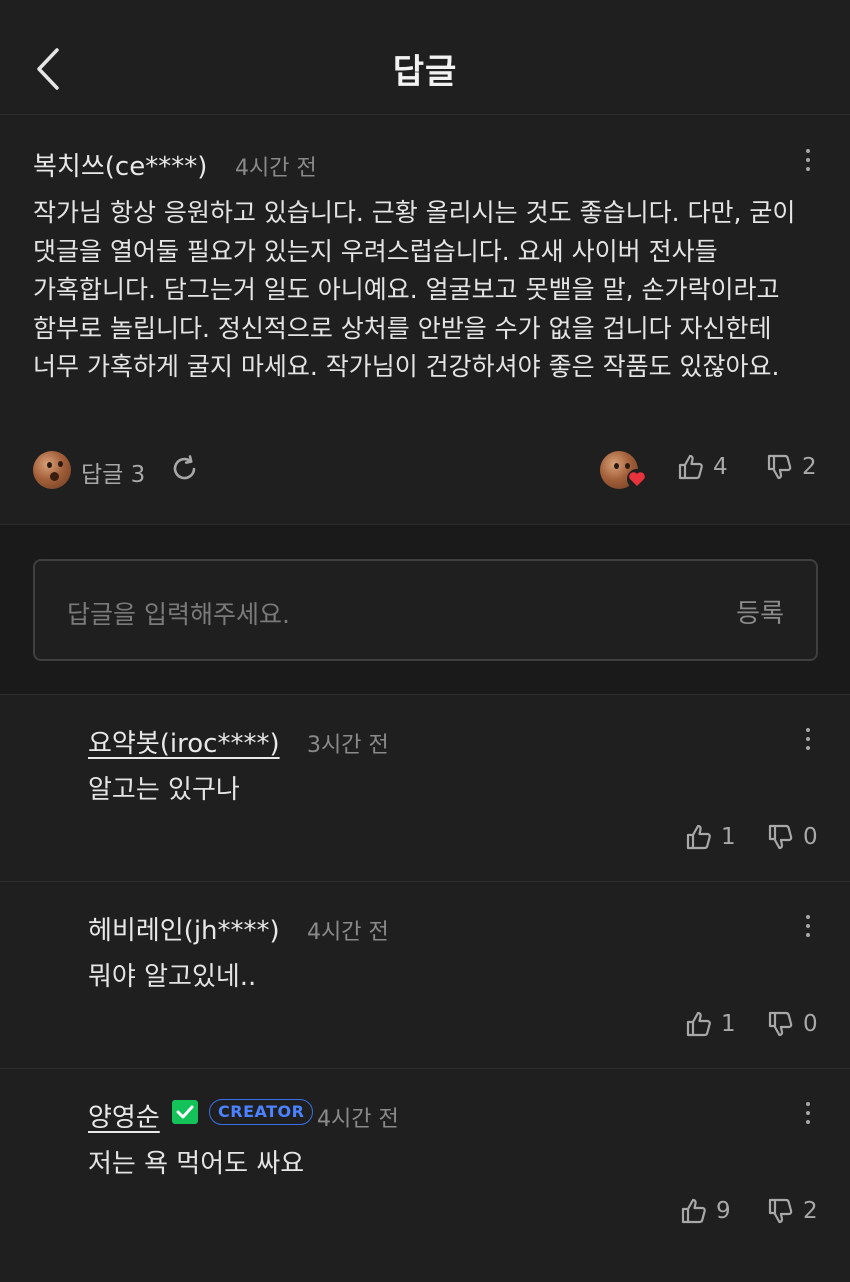 This screenshot has height=1282, width=850. I want to click on like-button: 4, so click(702, 467).